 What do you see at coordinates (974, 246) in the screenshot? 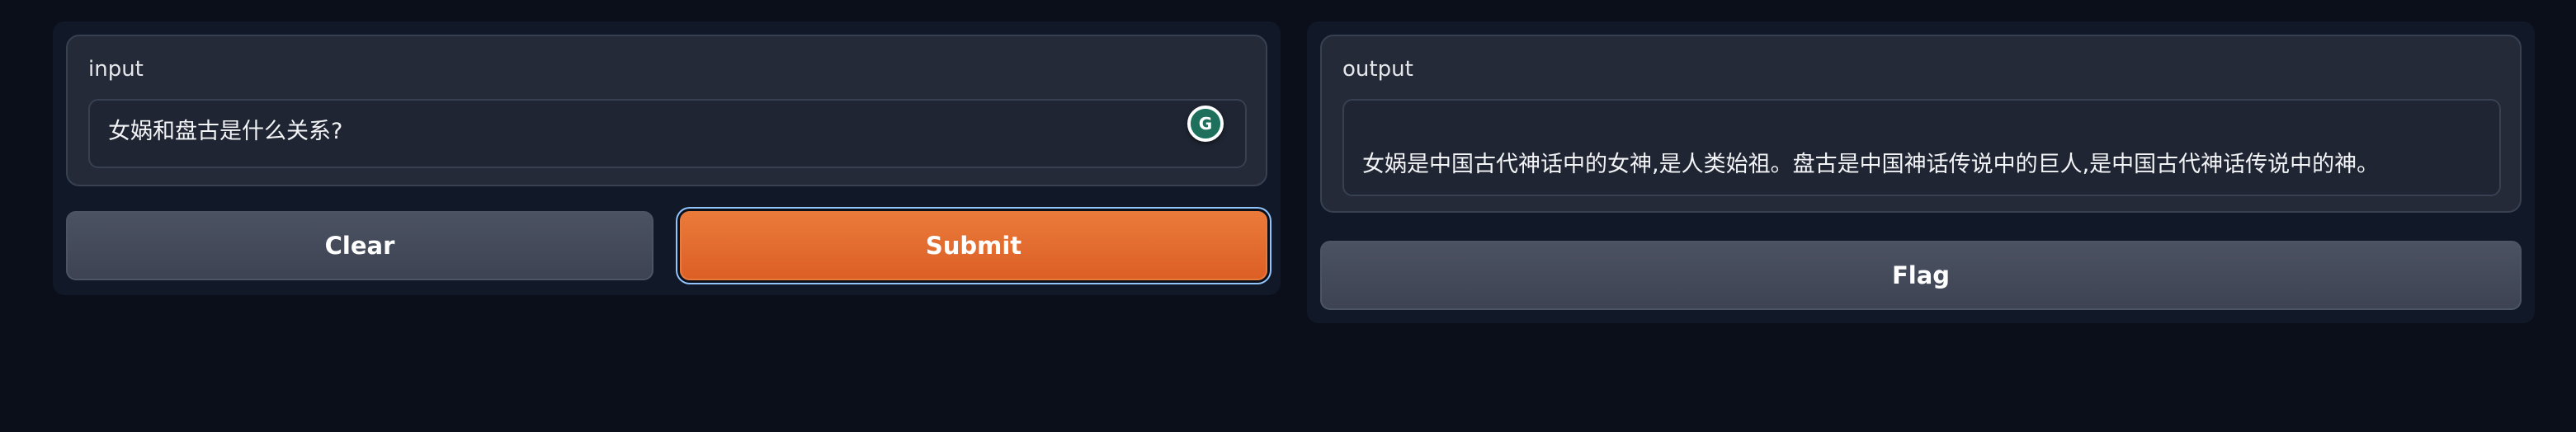
I see `submit-button: Submit` at bounding box center [974, 246].